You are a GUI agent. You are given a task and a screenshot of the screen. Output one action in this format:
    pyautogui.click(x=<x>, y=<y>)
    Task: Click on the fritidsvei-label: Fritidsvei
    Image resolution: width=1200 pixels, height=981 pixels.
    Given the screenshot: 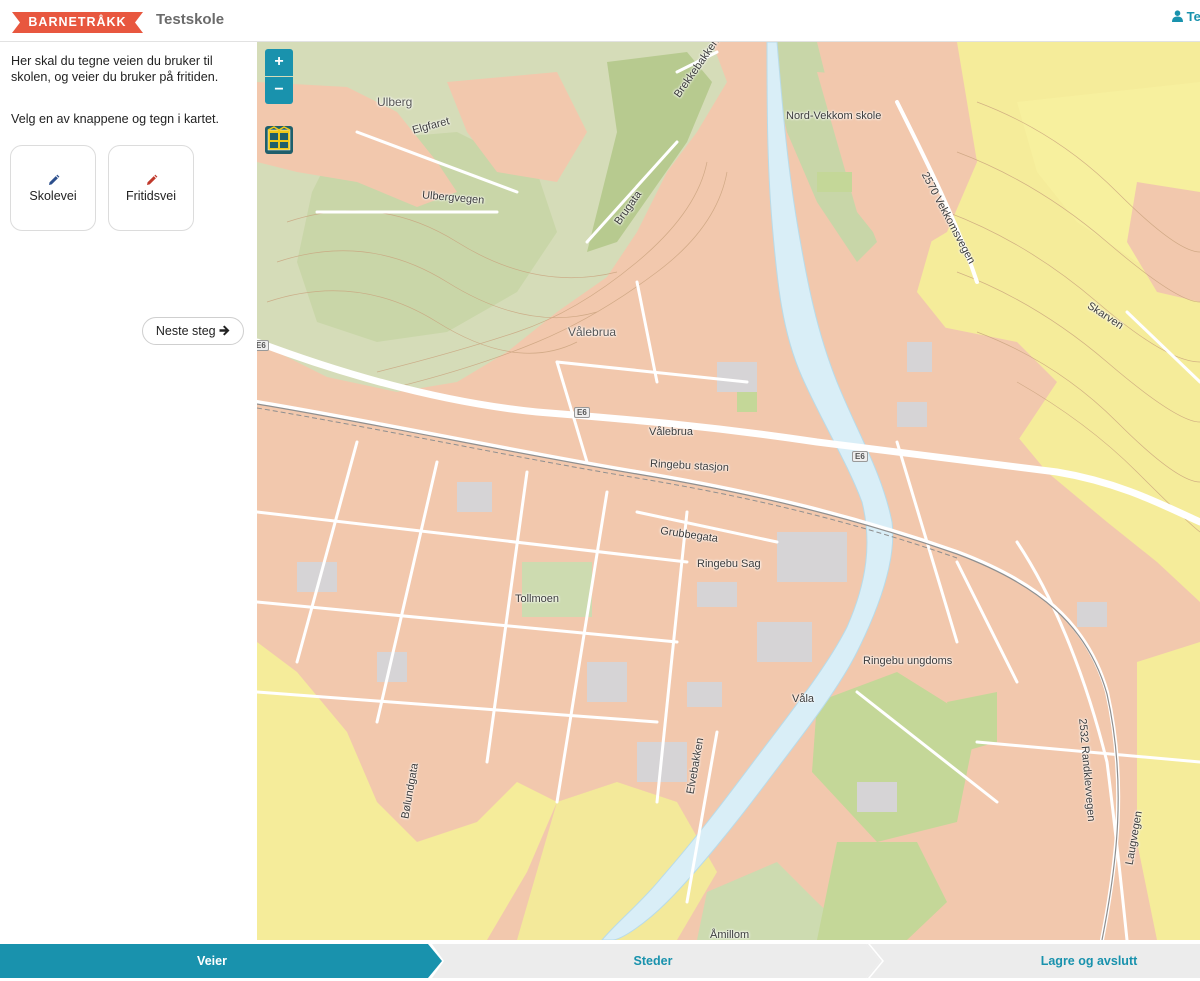 What is the action you would take?
    pyautogui.click(x=150, y=196)
    